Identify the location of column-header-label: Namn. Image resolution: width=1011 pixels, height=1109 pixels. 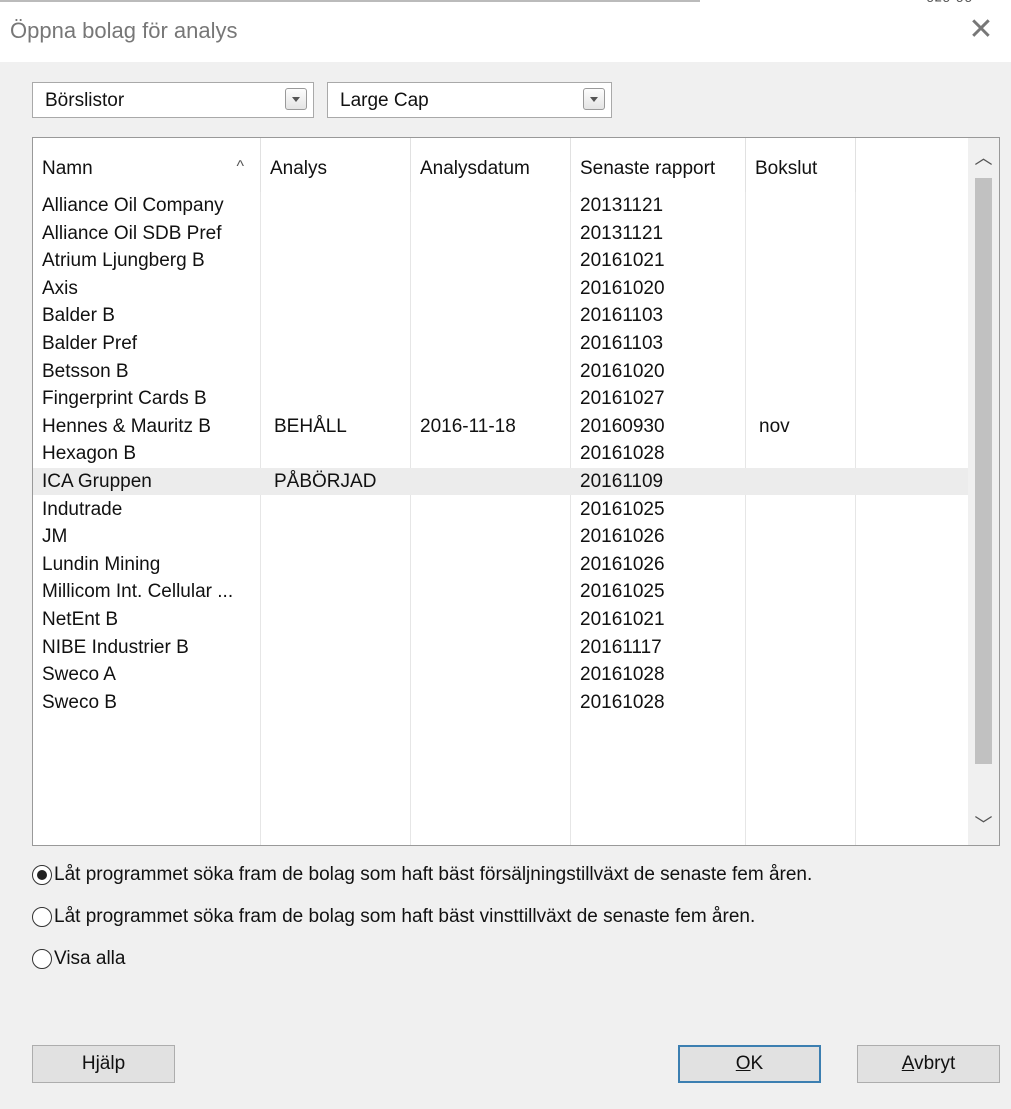
(67, 168).